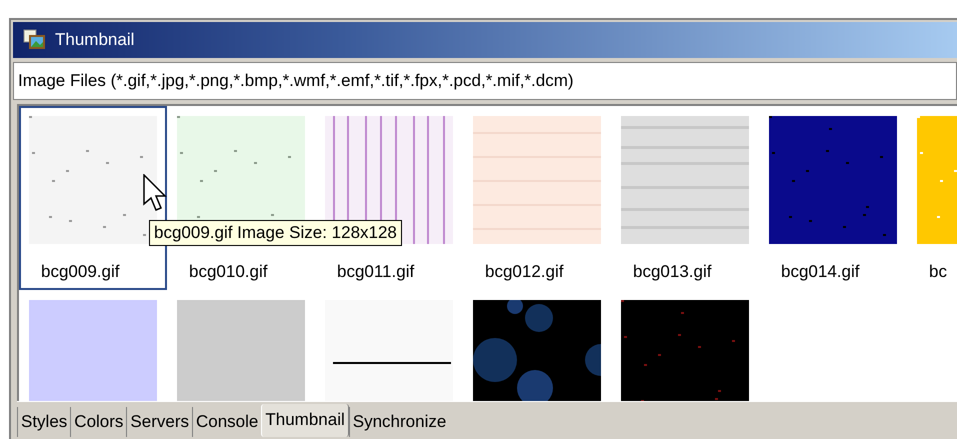 This screenshot has width=957, height=439. What do you see at coordinates (159, 421) in the screenshot?
I see `tab: Servers` at bounding box center [159, 421].